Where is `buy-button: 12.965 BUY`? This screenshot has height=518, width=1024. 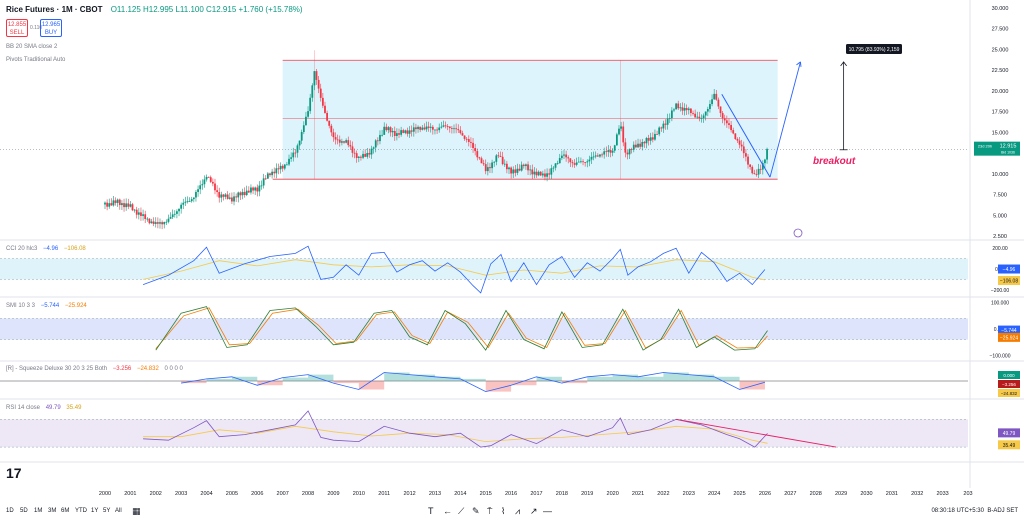
buy-button: 12.965 BUY is located at coordinates (51, 28).